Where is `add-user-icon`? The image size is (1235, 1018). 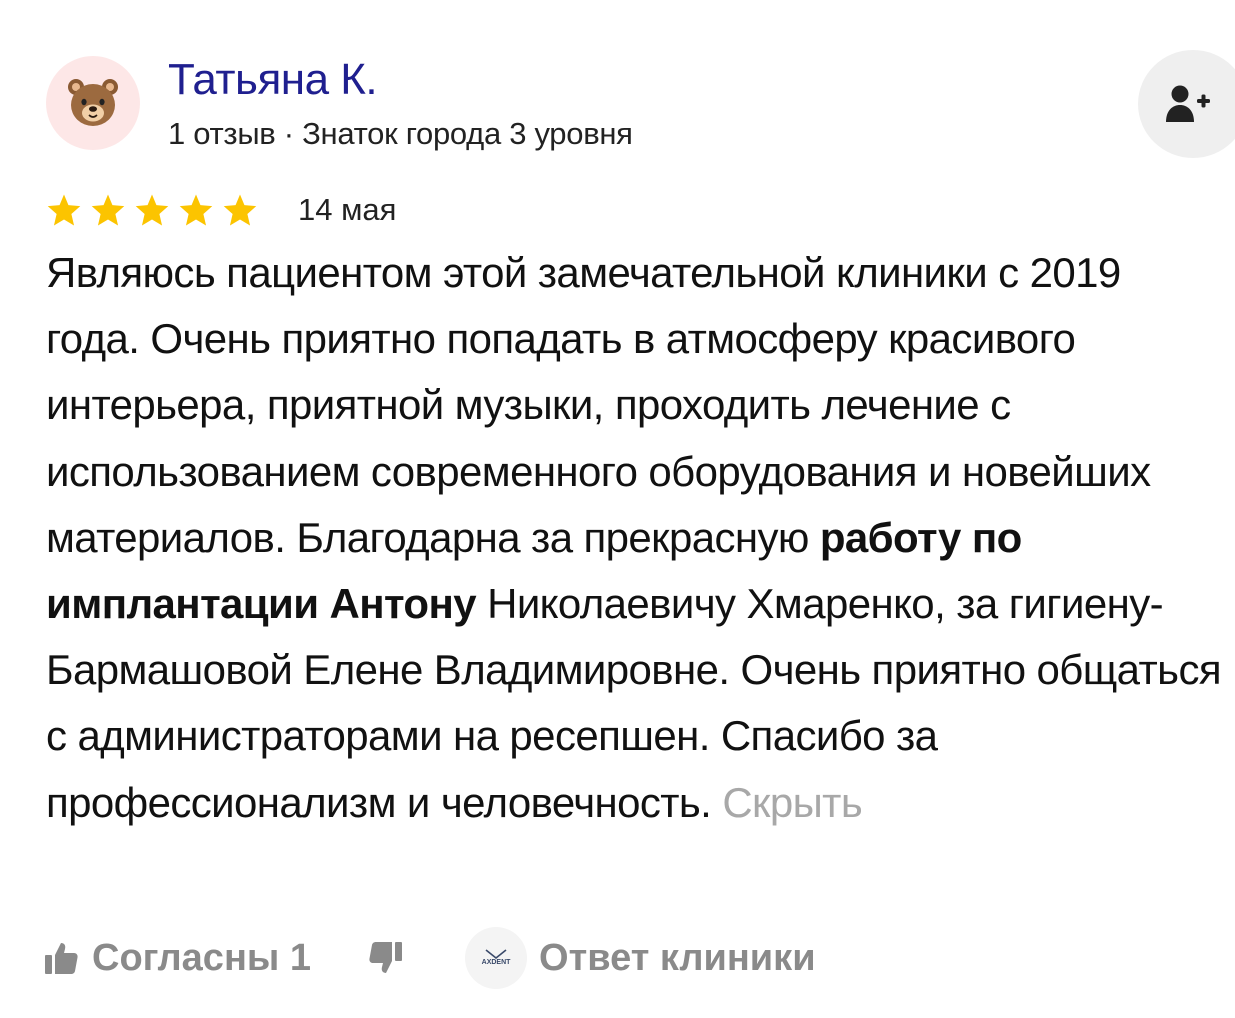
add-user-icon is located at coordinates (1188, 103).